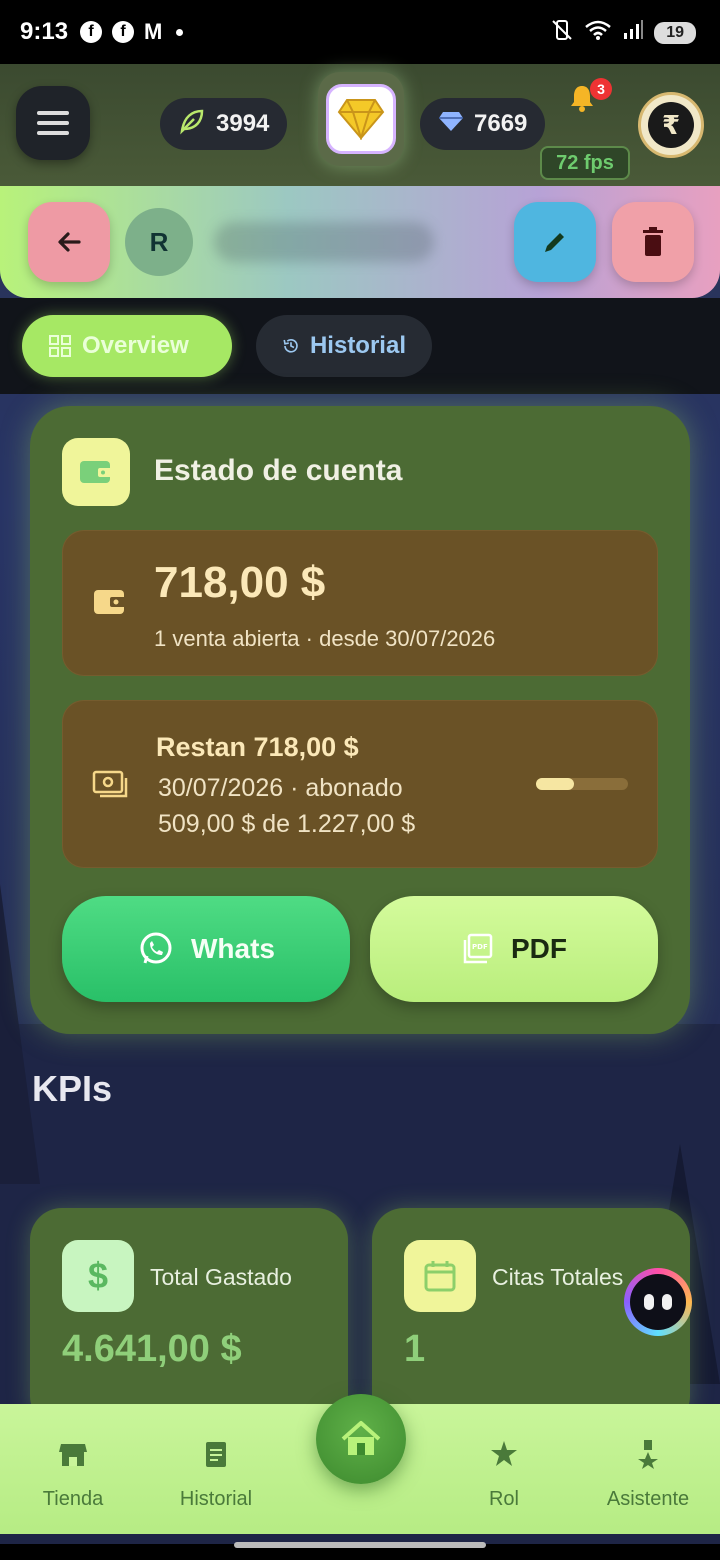 The width and height of the screenshot is (720, 1560). I want to click on history-icon, so click(290, 346).